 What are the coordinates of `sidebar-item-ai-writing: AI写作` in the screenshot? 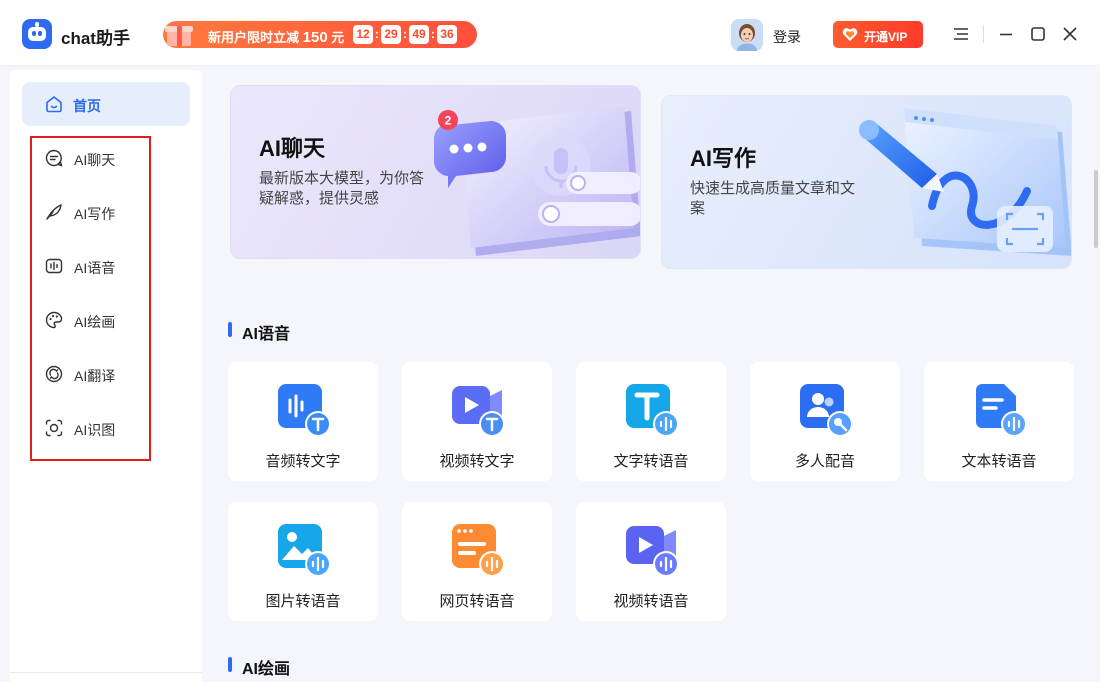 It's located at (106, 212).